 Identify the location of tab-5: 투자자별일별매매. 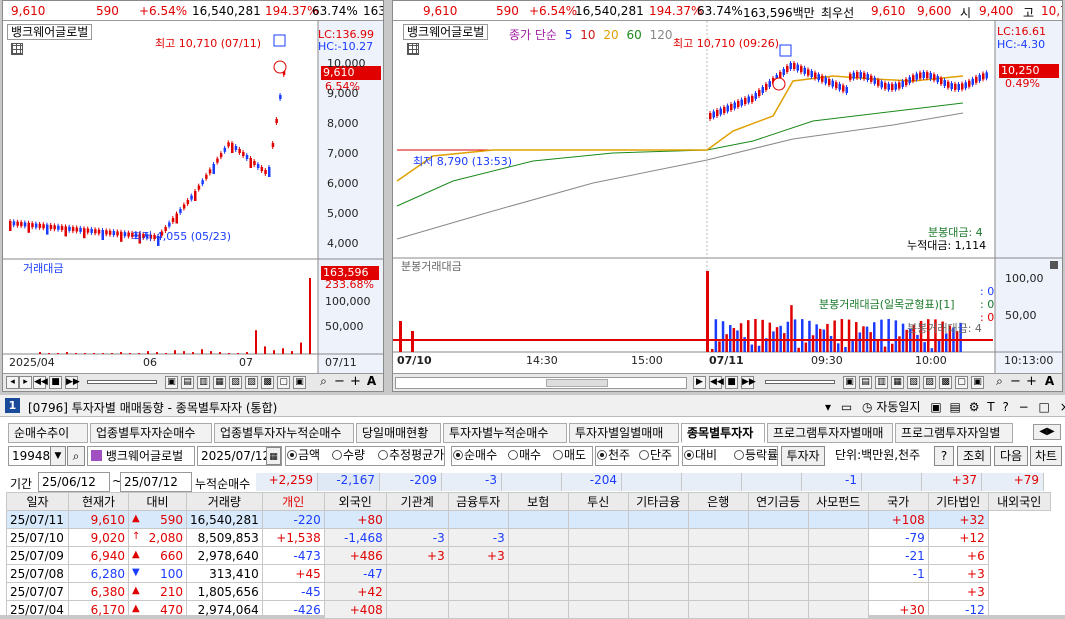
(624, 433).